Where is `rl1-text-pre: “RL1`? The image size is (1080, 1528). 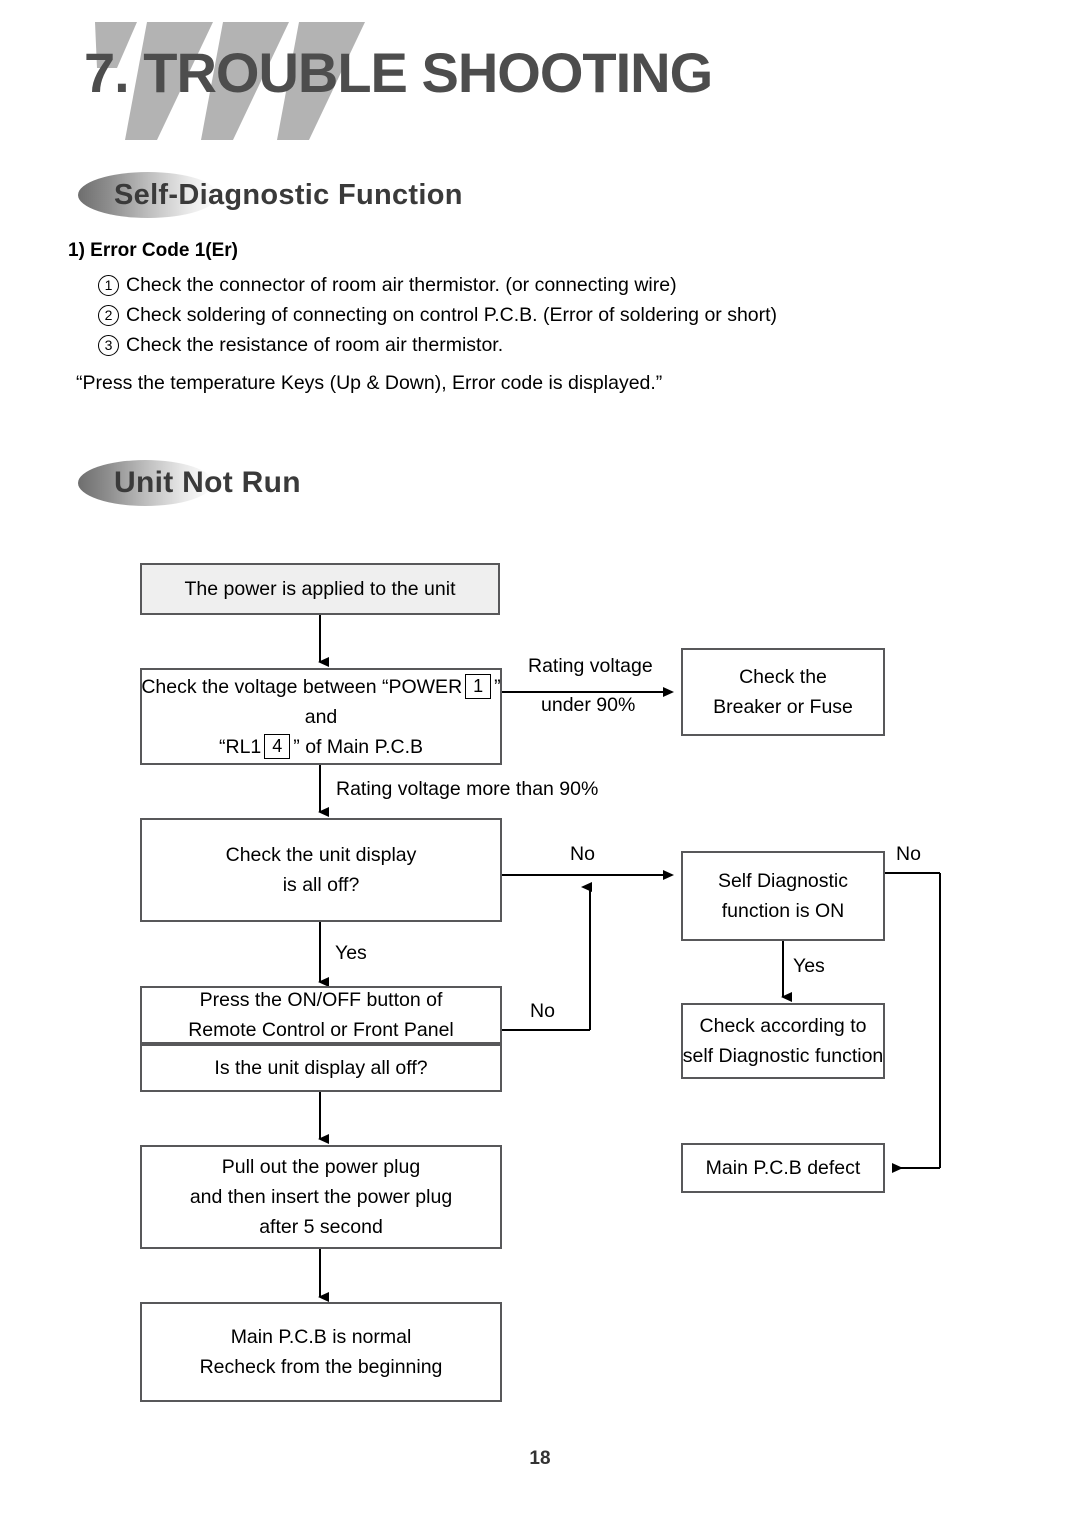 rl1-text-pre: “RL1 is located at coordinates (240, 746).